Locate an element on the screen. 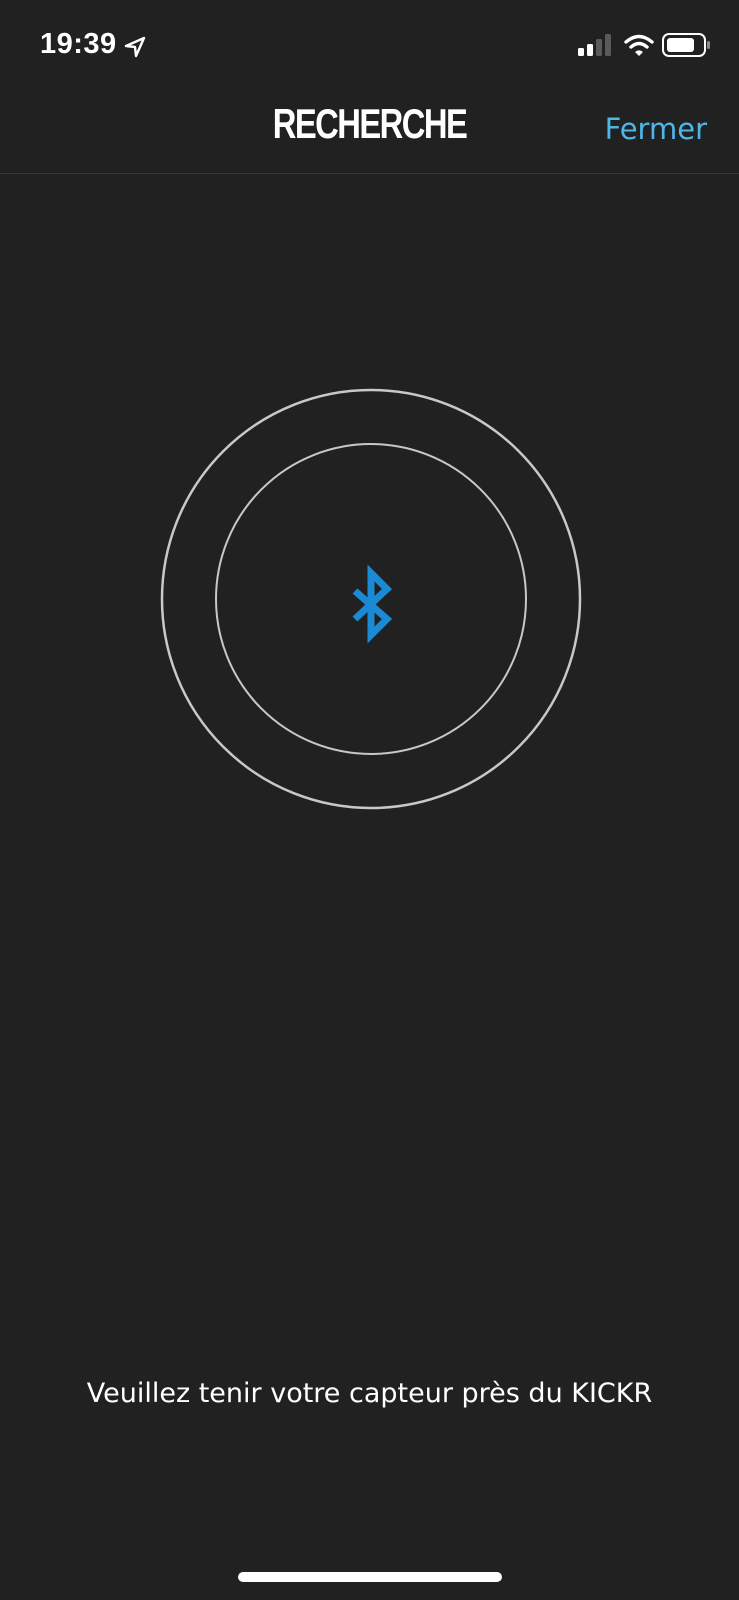  bluetooth-icon is located at coordinates (372, 604).